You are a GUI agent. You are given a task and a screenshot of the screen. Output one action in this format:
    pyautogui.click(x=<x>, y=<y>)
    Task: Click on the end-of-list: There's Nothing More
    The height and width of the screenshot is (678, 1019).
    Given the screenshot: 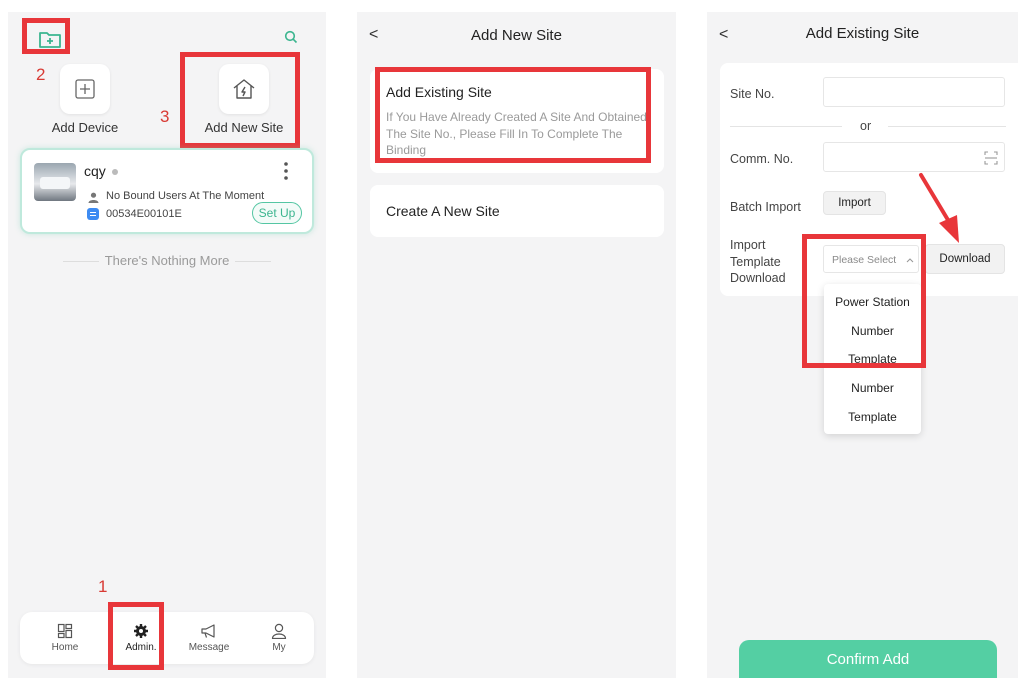 What is the action you would take?
    pyautogui.click(x=167, y=260)
    